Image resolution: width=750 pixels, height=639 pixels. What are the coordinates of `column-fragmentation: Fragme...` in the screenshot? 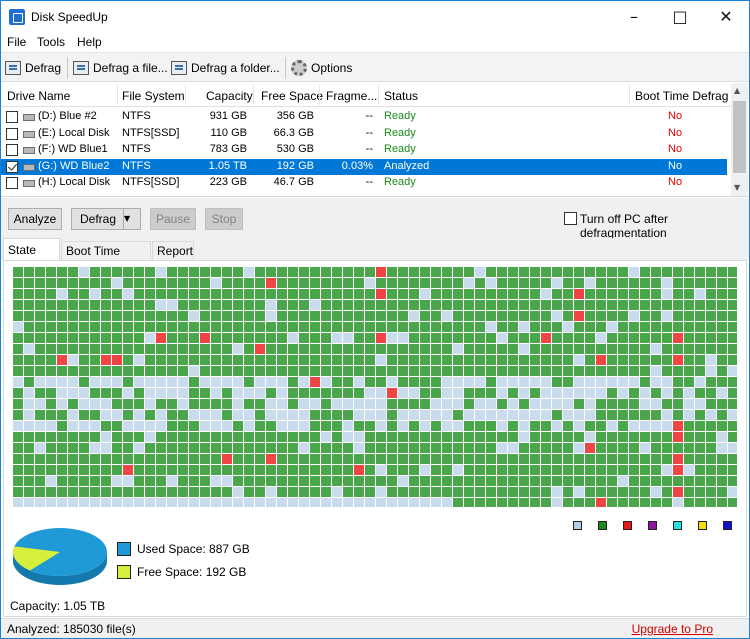 It's located at (351, 96).